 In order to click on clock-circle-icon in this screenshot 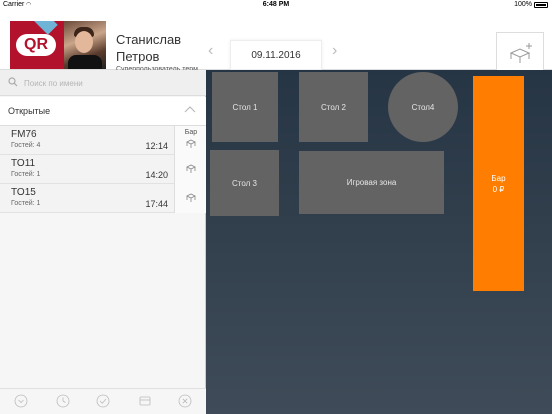, I will do `click(63, 401)`.